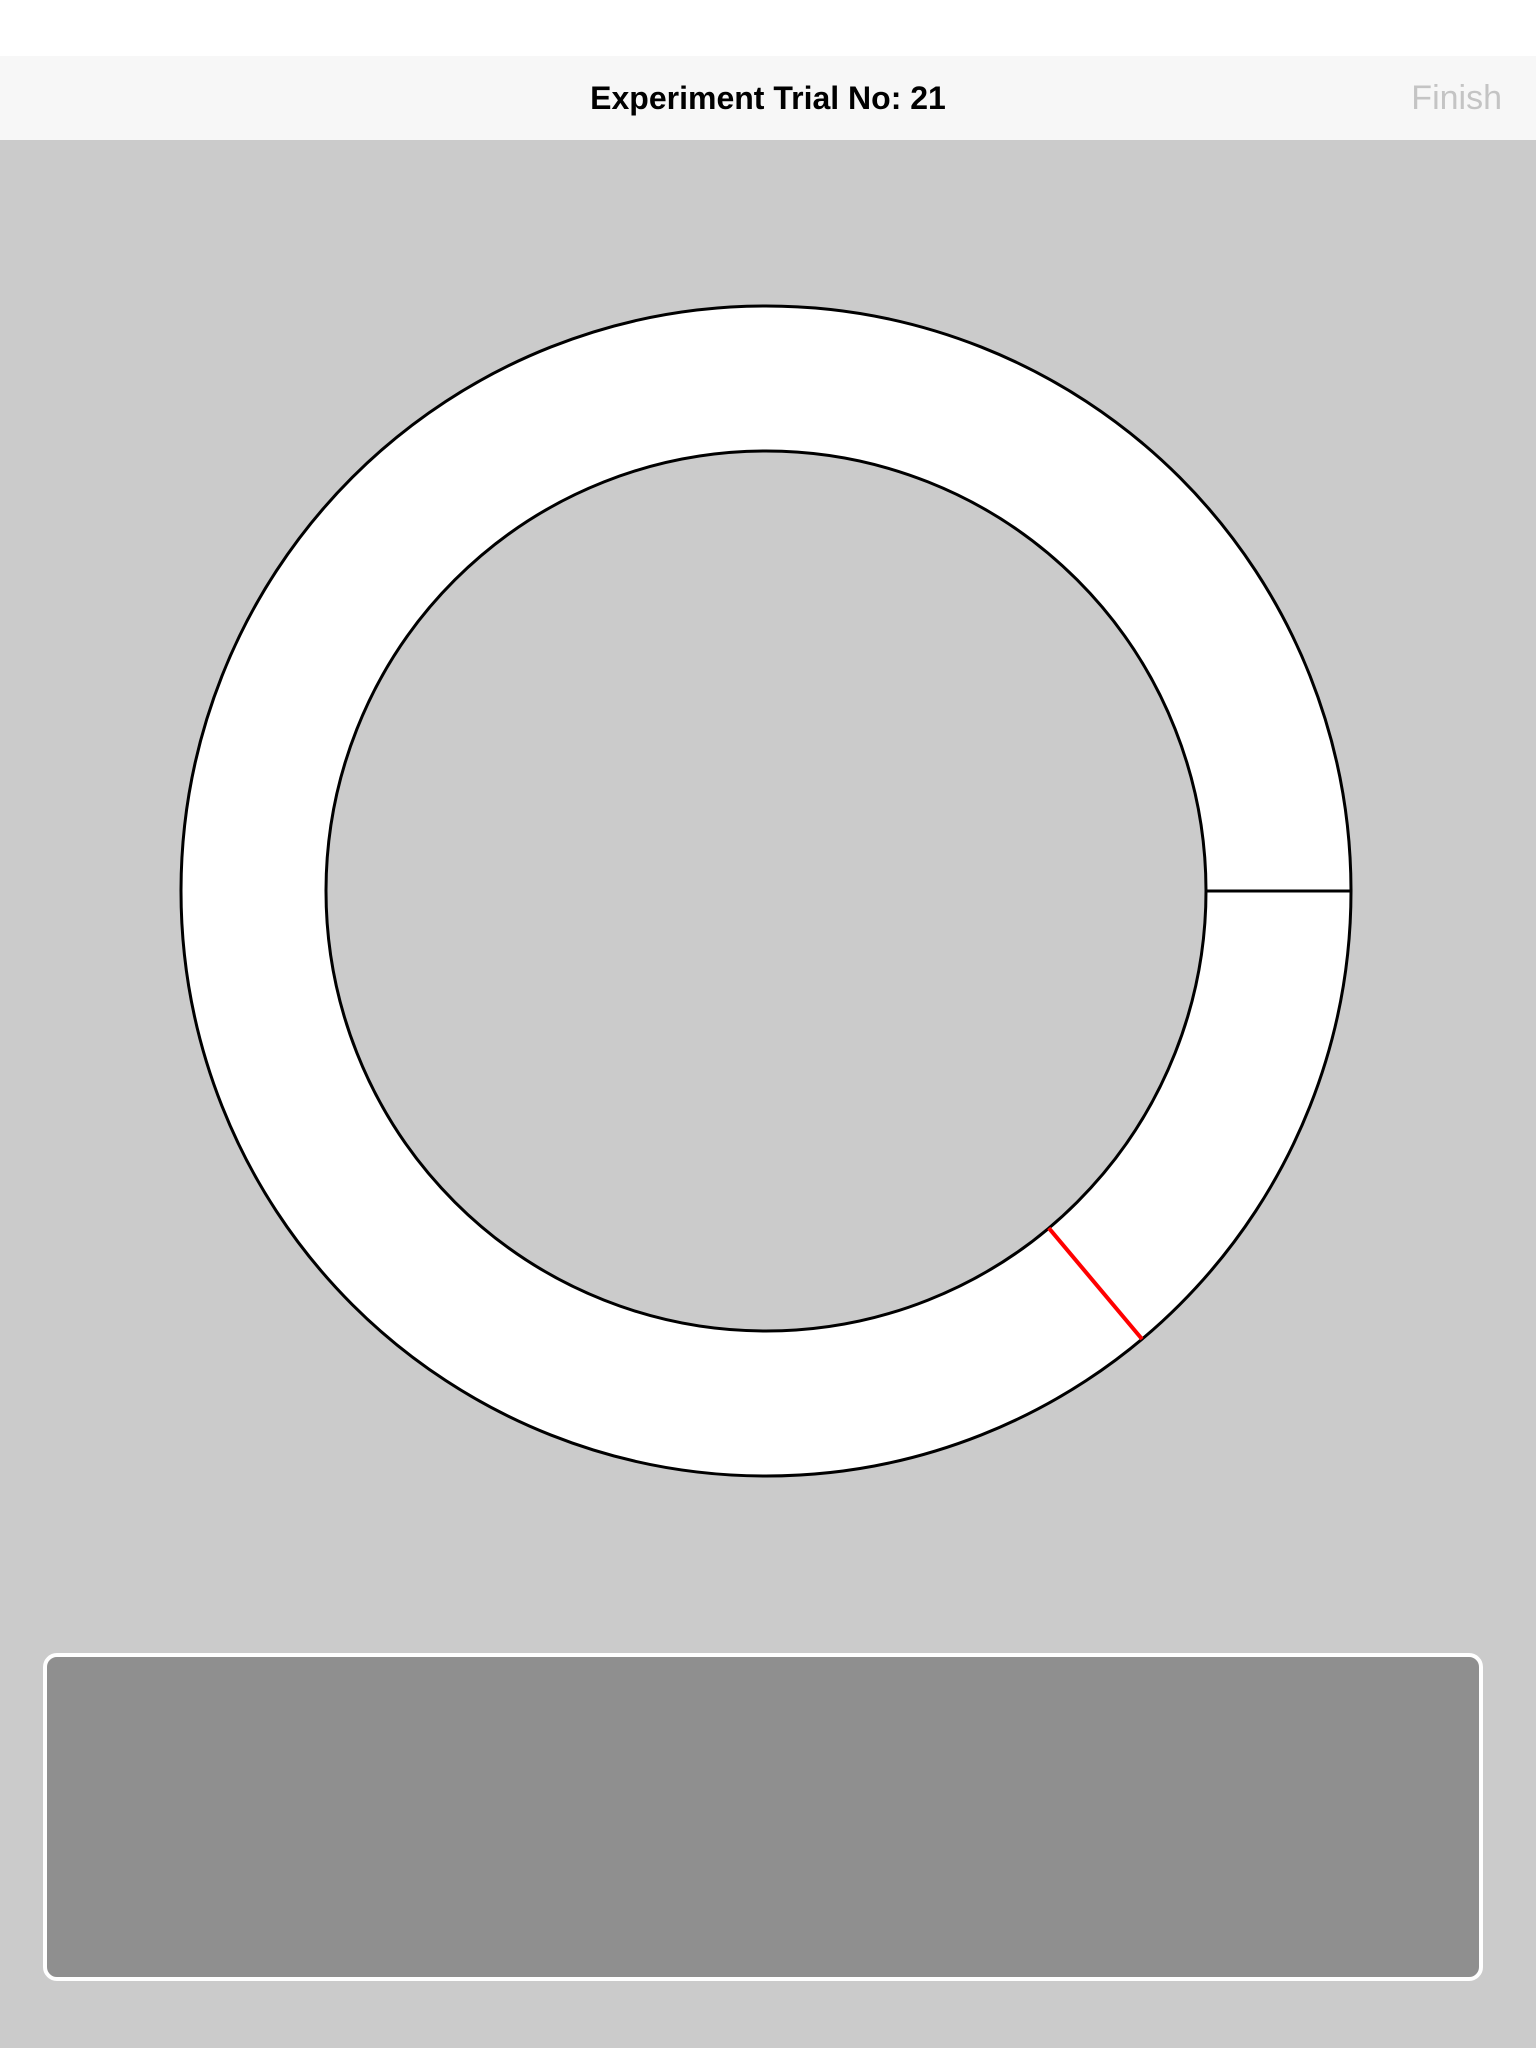 Image resolution: width=1536 pixels, height=2048 pixels. Describe the element at coordinates (768, 28) in the screenshot. I see `status-bar` at that location.